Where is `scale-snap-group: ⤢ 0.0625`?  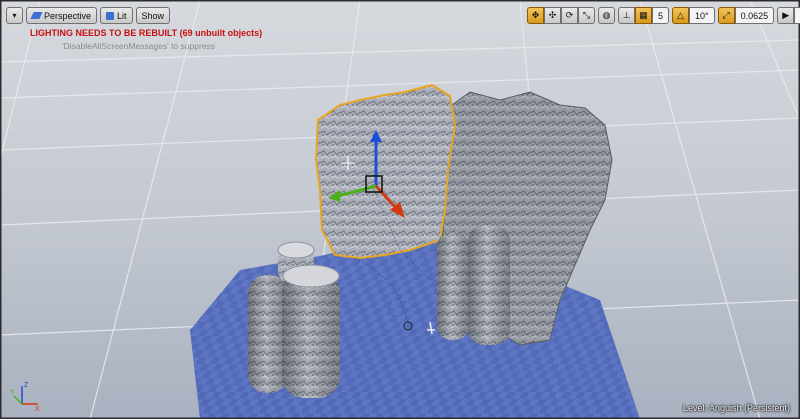
scale-snap-group: ⤢ 0.0625 is located at coordinates (746, 15).